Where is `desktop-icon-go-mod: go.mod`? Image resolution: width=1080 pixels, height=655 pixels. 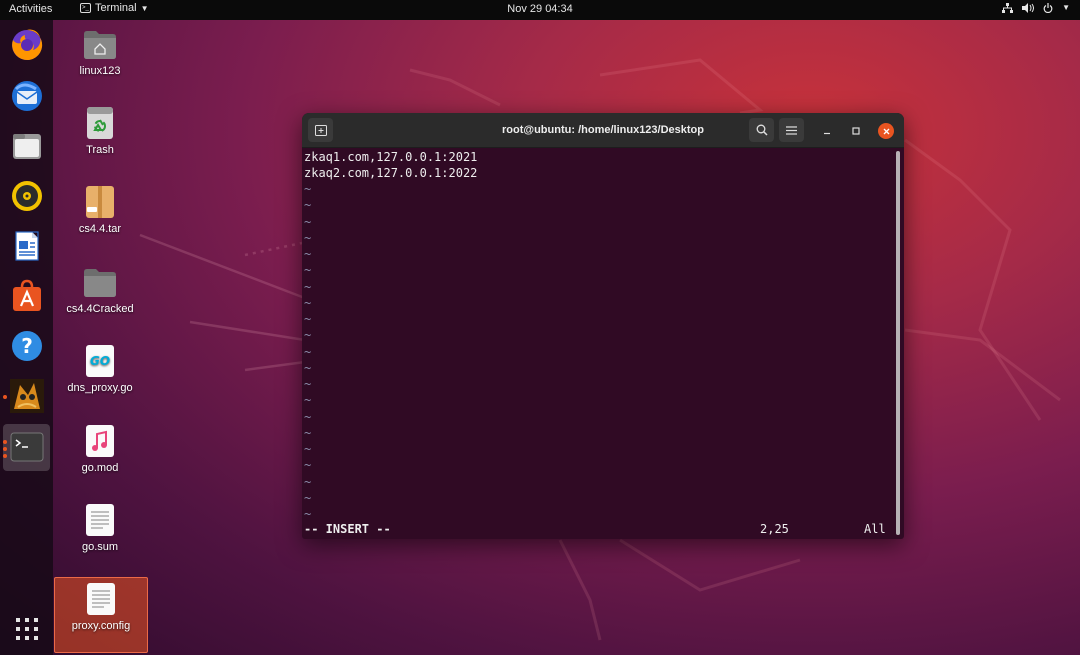 desktop-icon-go-mod: go.mod is located at coordinates (100, 449).